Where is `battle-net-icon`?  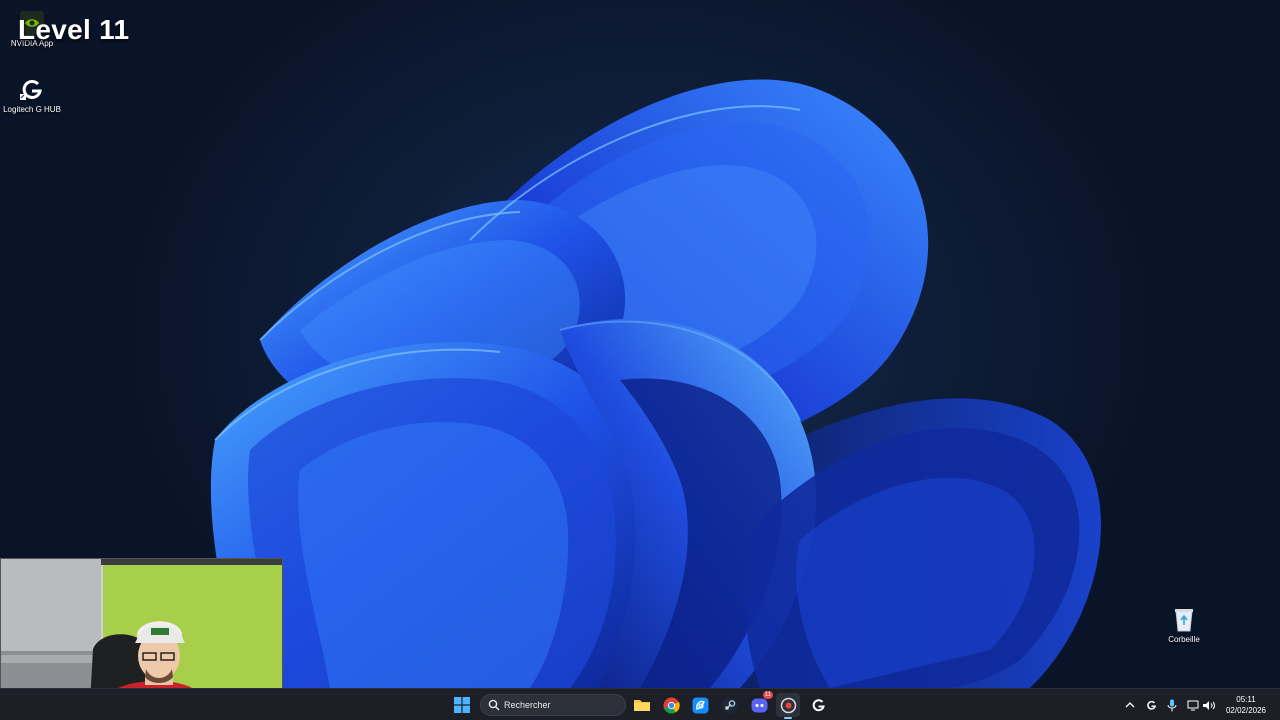
battle-net-icon is located at coordinates (700, 705).